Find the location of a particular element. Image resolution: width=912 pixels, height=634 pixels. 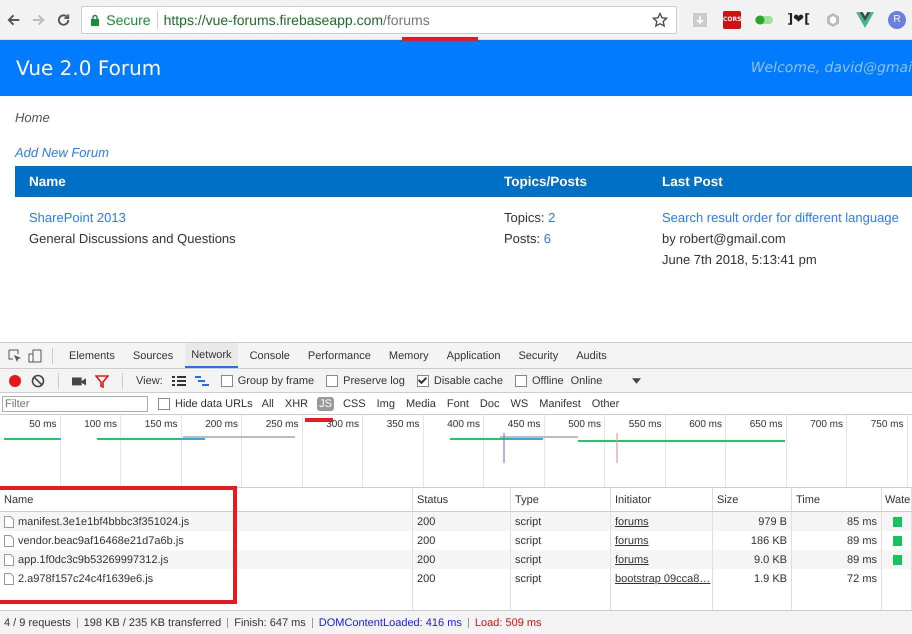

breadcrumb: Home is located at coordinates (32, 117).